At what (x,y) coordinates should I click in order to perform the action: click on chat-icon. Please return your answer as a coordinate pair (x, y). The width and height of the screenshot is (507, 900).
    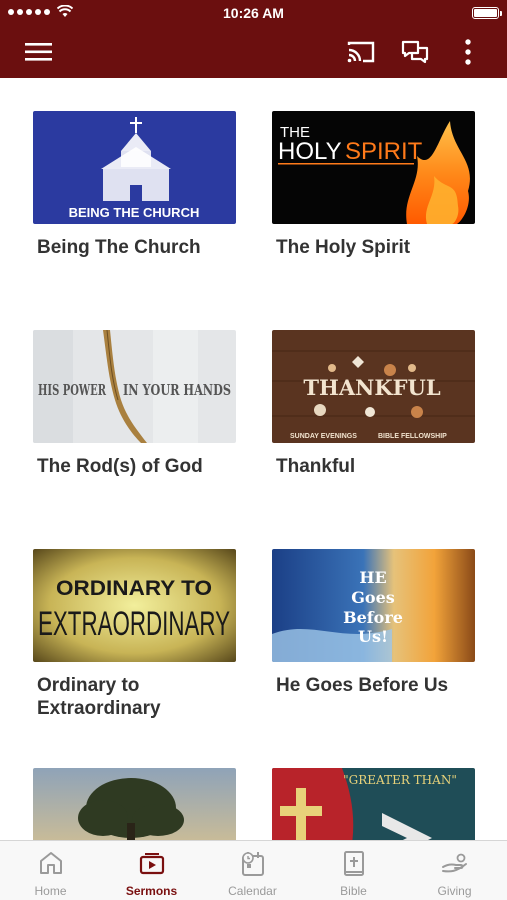
    Looking at the image, I should click on (415, 52).